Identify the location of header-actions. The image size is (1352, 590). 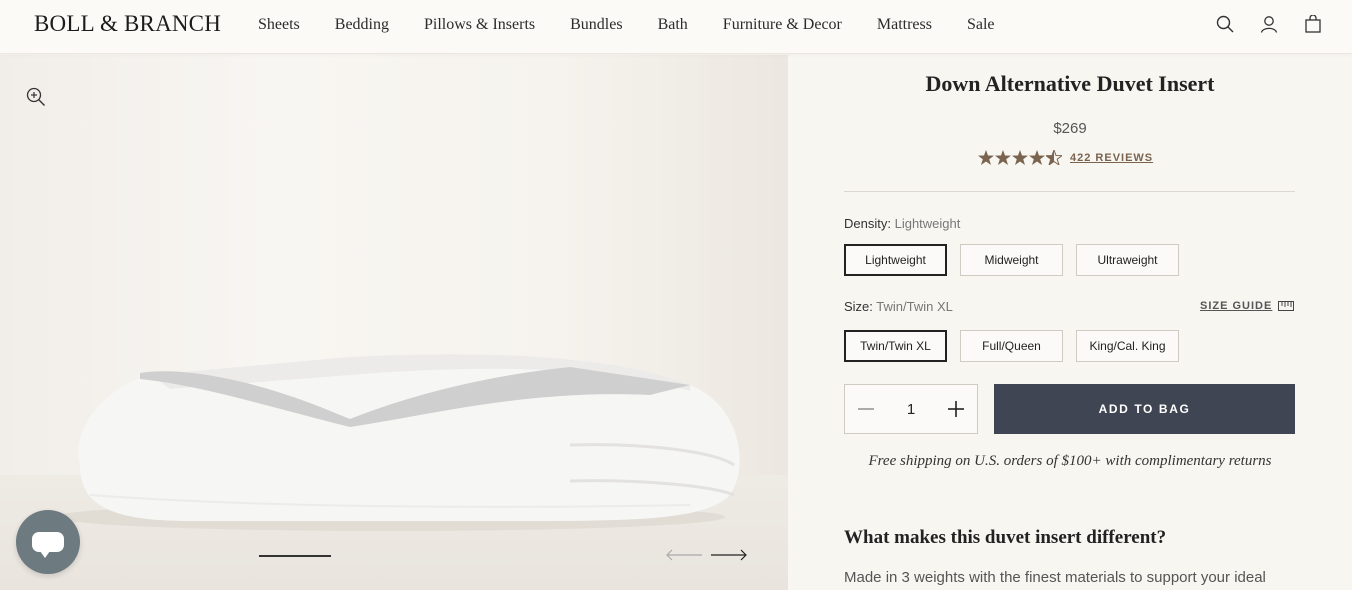
(1269, 24).